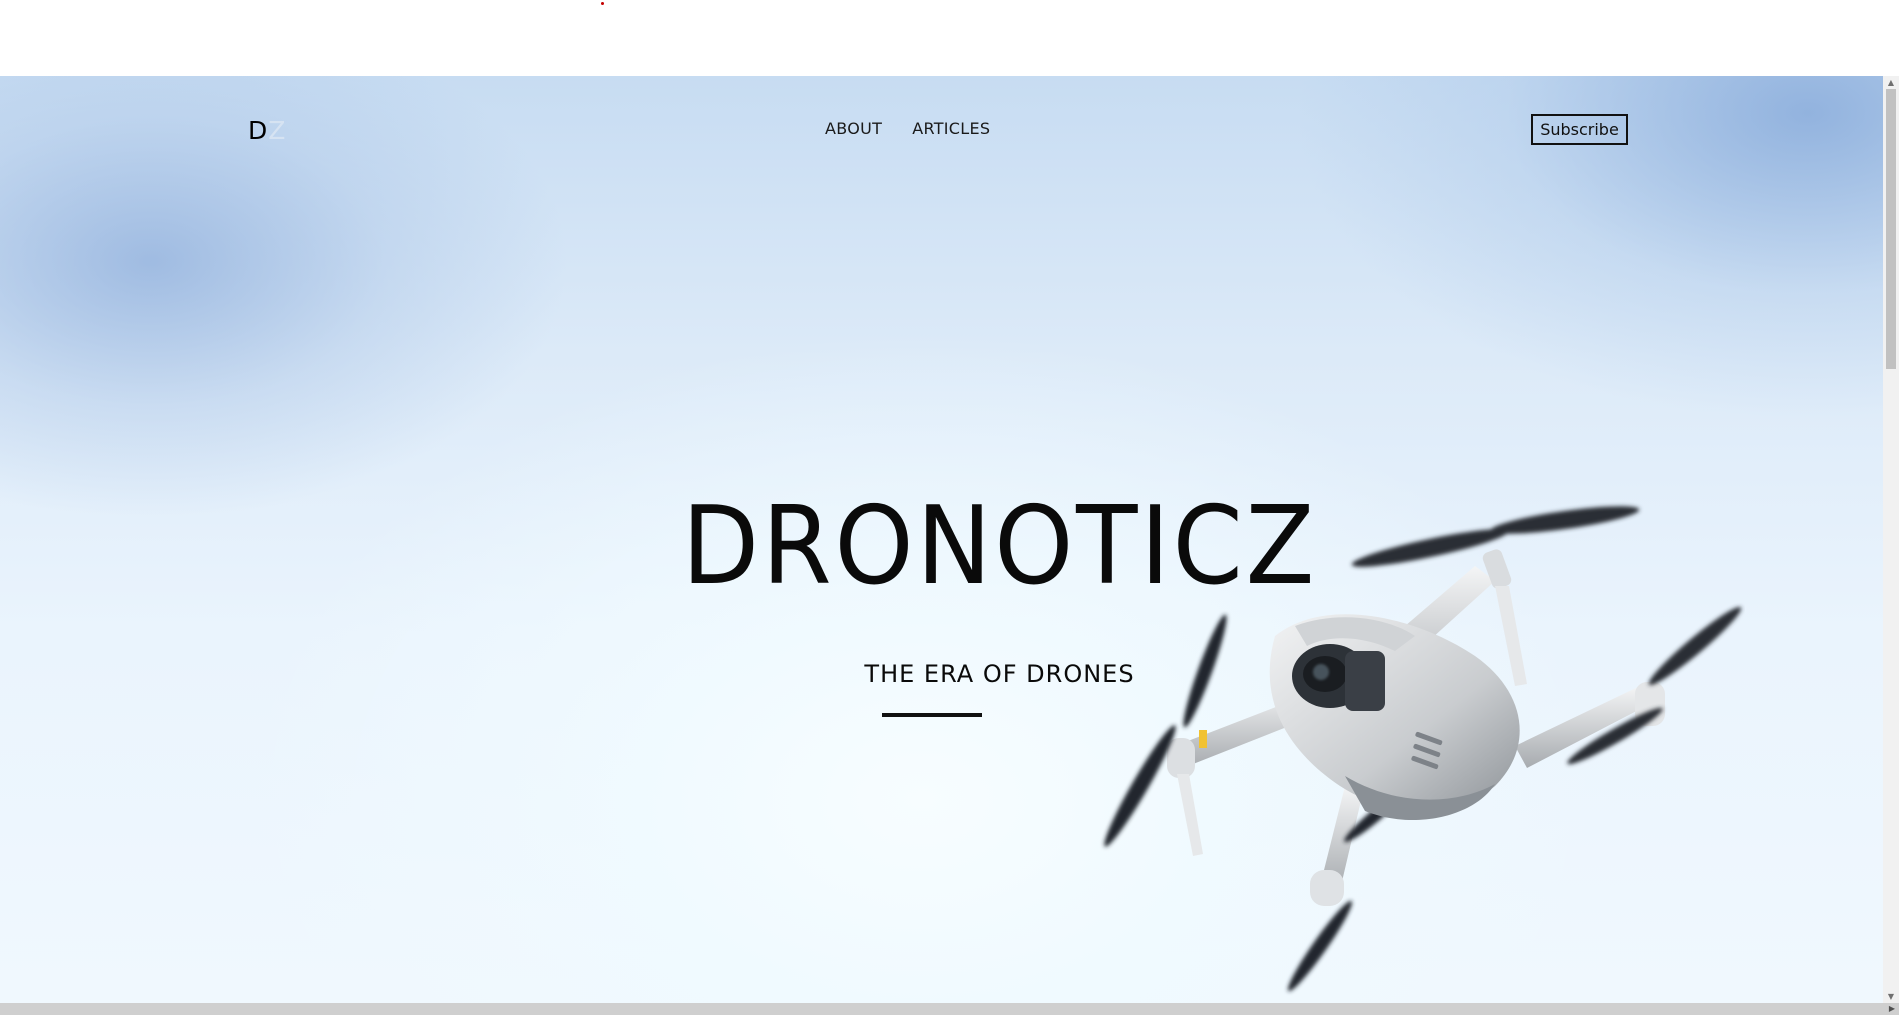 This screenshot has height=1015, width=1899. What do you see at coordinates (602, 3) in the screenshot?
I see `red-dot-marker` at bounding box center [602, 3].